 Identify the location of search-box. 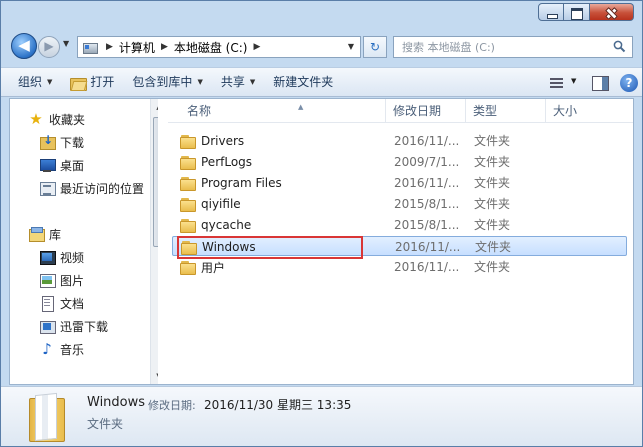
(513, 47).